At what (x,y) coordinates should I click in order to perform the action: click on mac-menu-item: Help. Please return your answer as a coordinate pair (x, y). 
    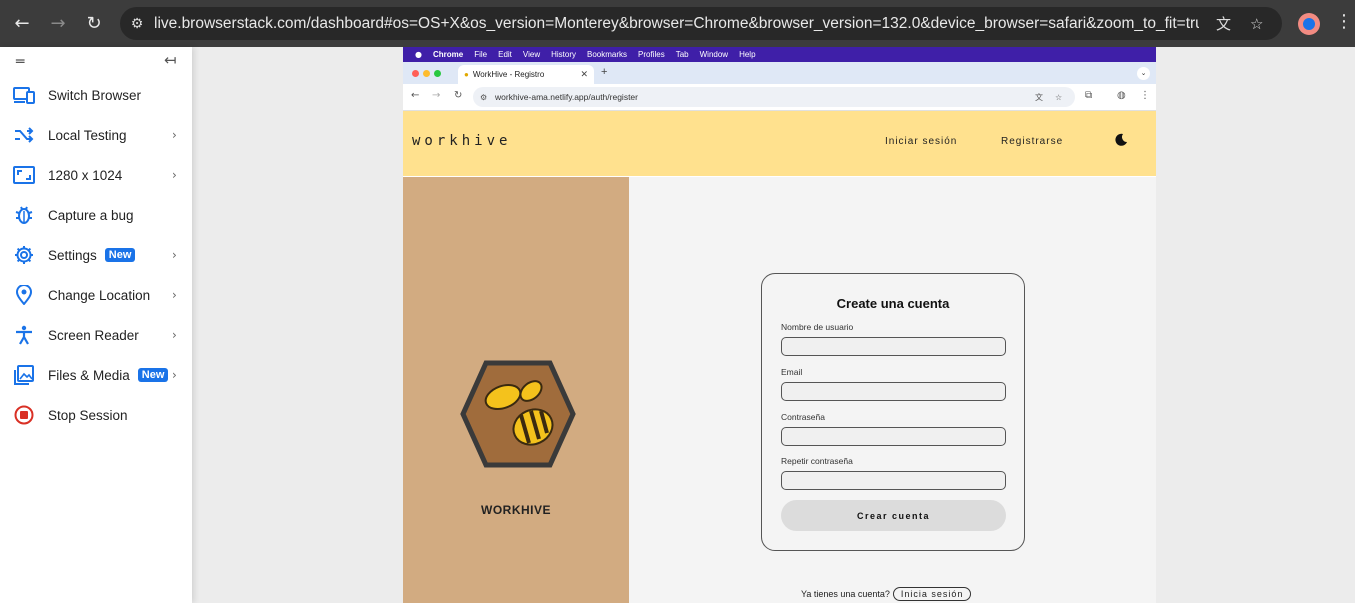
    Looking at the image, I should click on (747, 54).